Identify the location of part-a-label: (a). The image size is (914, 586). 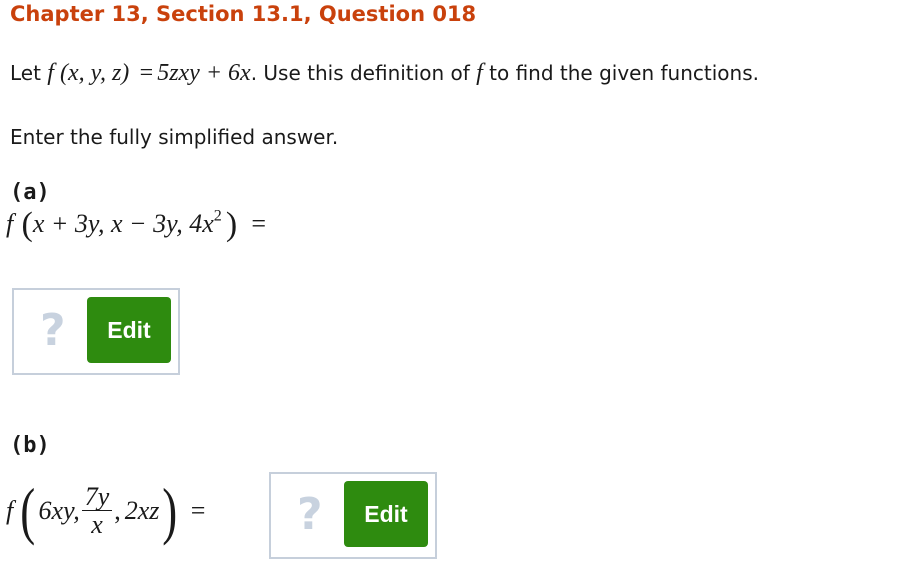
(30, 192).